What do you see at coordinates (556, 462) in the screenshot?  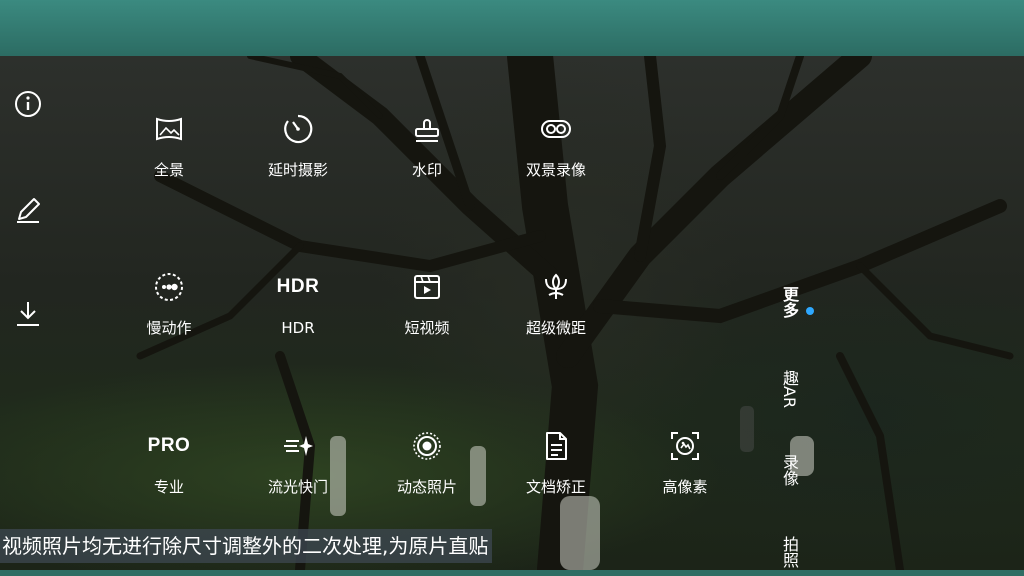 I see `mode-document-correction: 文档矫正` at bounding box center [556, 462].